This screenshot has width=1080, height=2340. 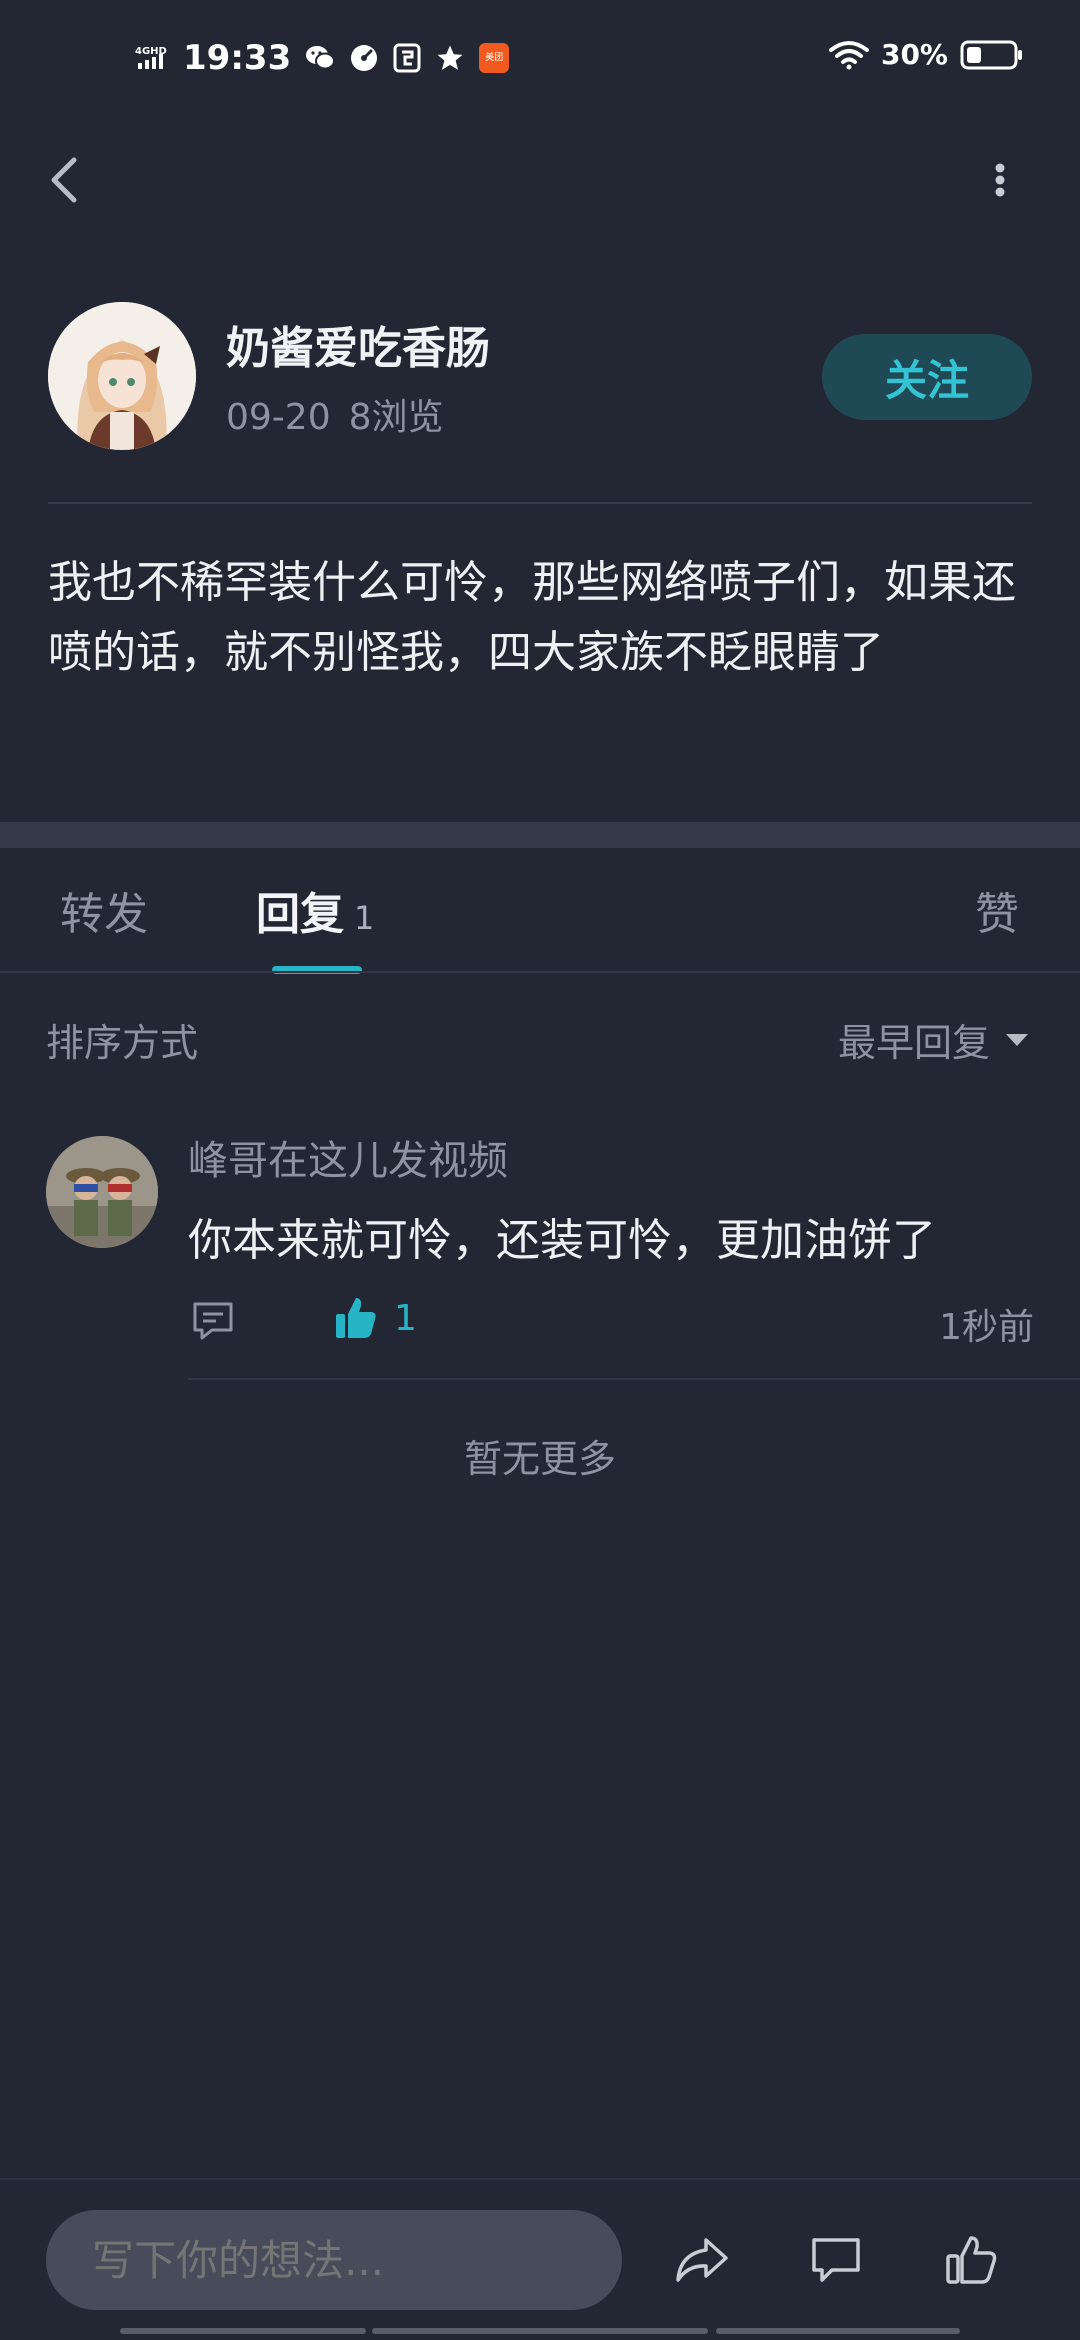 I want to click on tab-reply: 回复 1, so click(x=315, y=910).